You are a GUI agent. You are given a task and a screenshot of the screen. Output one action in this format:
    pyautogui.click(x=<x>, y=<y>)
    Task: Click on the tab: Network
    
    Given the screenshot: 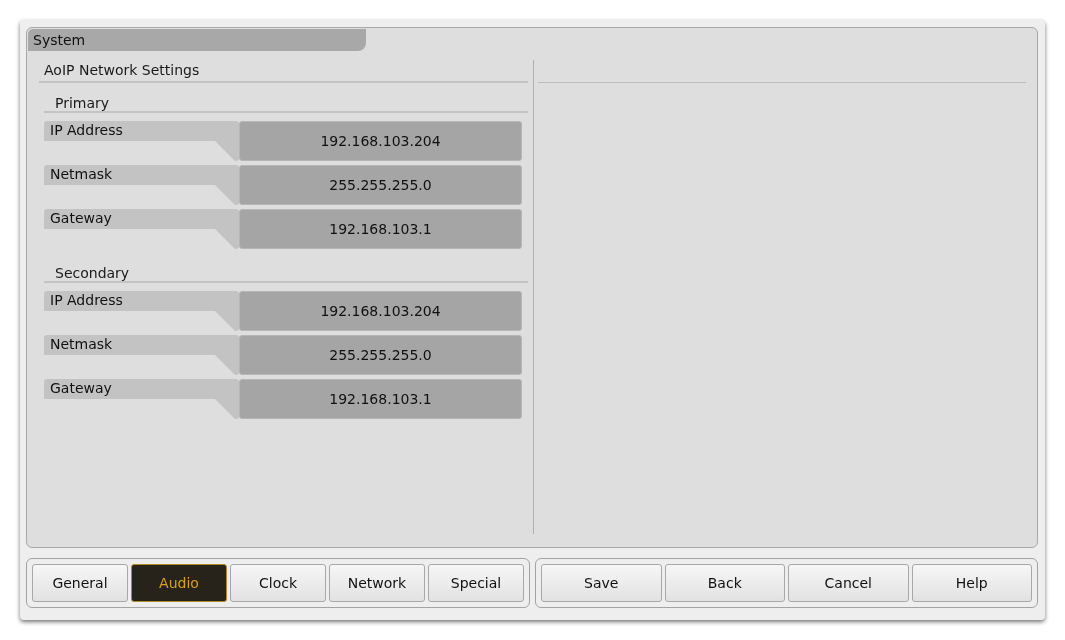 What is the action you would take?
    pyautogui.click(x=377, y=583)
    